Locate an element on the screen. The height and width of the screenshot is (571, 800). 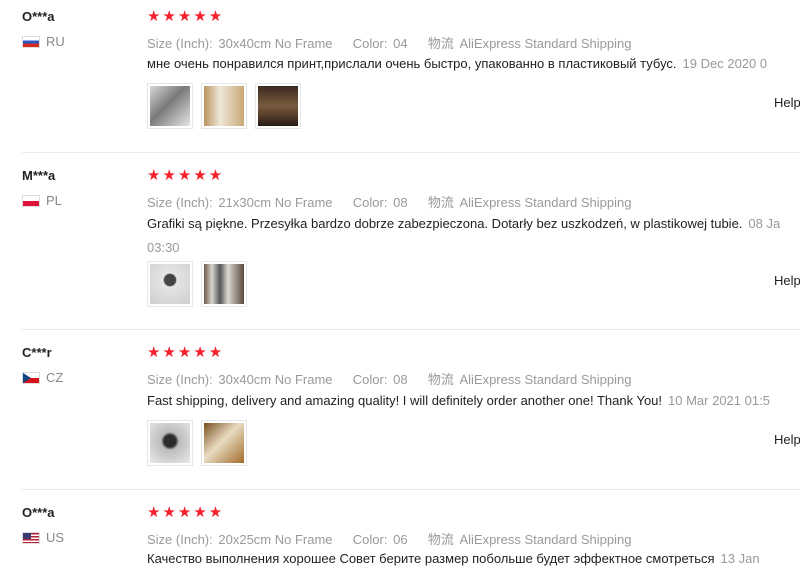
reviewer-name: M***a is located at coordinates (39, 175).